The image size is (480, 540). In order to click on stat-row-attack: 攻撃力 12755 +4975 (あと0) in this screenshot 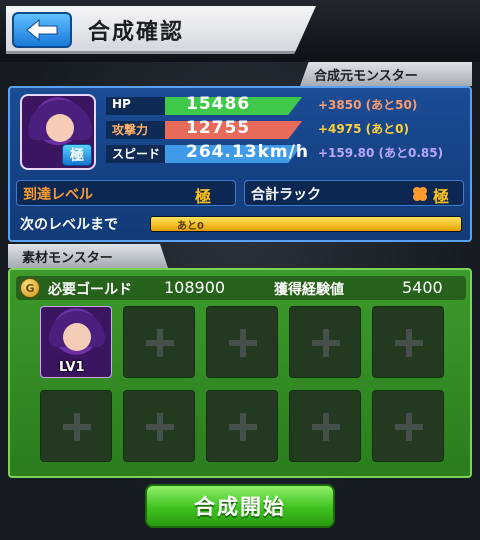, I will do `click(288, 129)`.